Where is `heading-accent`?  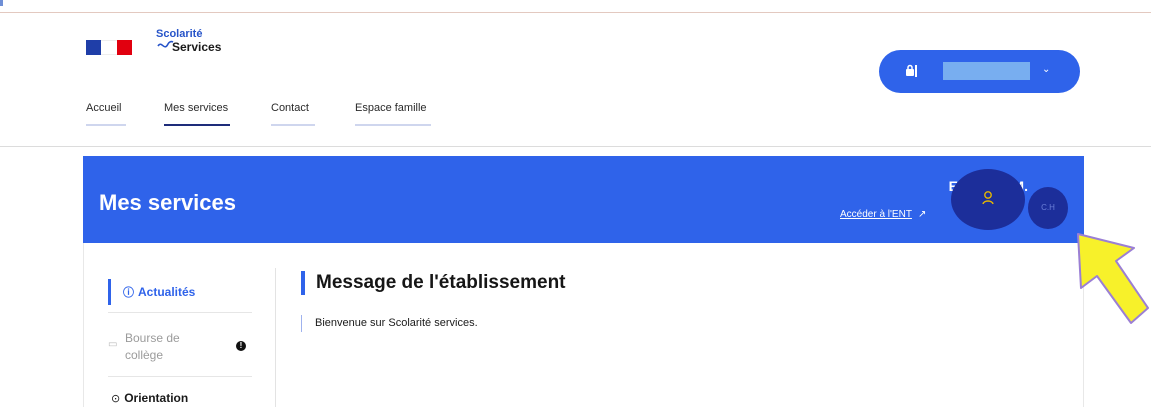 heading-accent is located at coordinates (303, 283).